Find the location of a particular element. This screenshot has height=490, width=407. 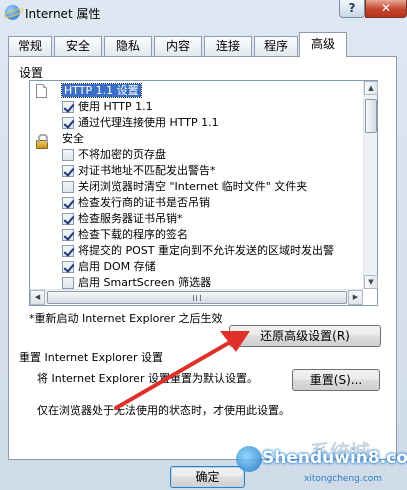

list-header-security: 安全 is located at coordinates (73, 138).